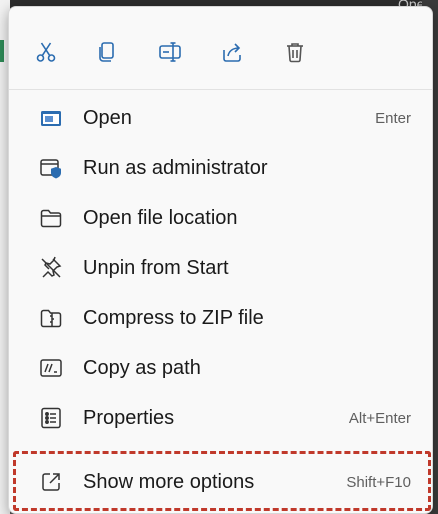 The width and height of the screenshot is (438, 514). Describe the element at coordinates (51, 418) in the screenshot. I see `properties-icon` at that location.